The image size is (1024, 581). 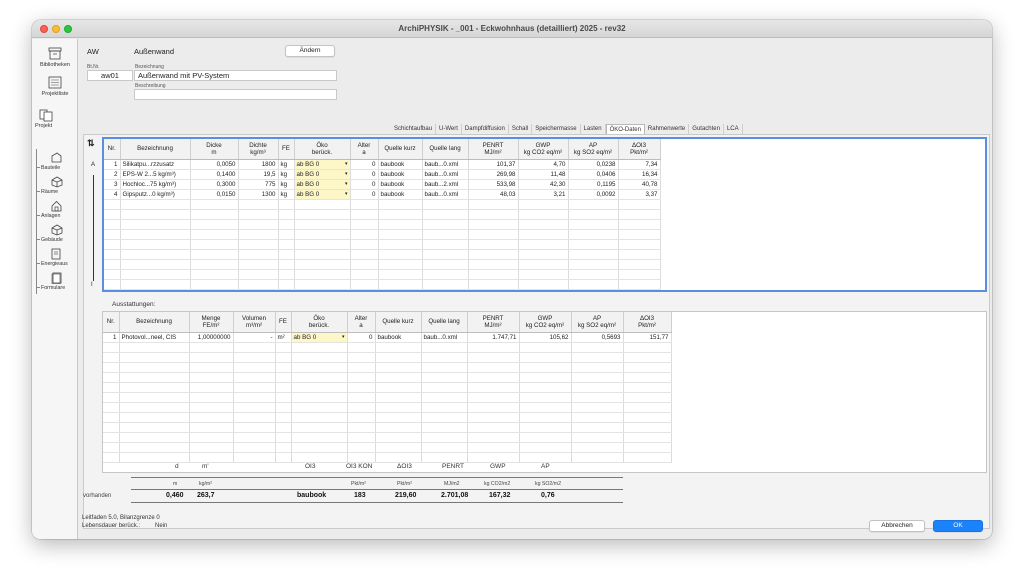 I want to click on change-button: Ändern, so click(x=310, y=51).